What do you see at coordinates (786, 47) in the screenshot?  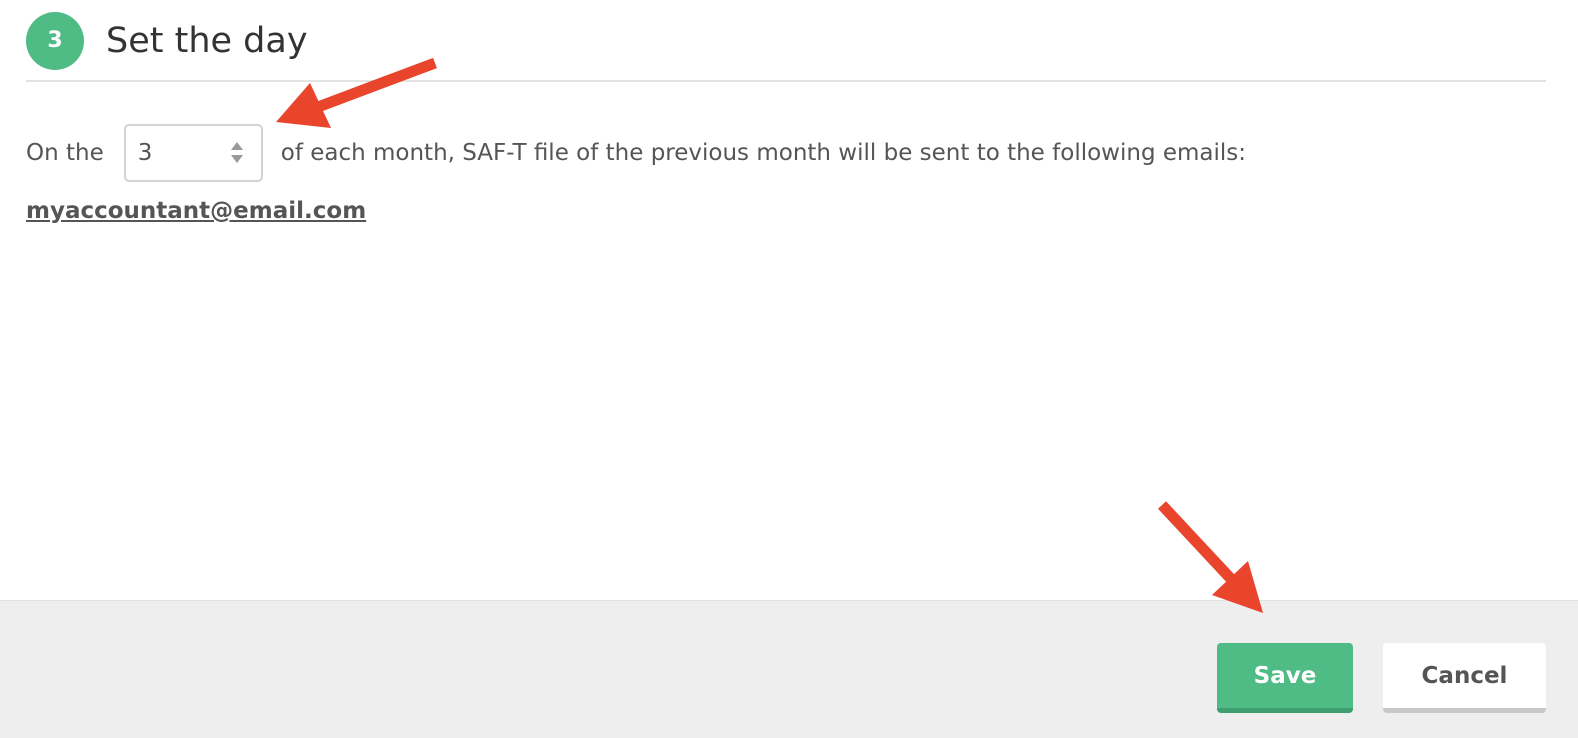 I see `step-header: 3 Set the day` at bounding box center [786, 47].